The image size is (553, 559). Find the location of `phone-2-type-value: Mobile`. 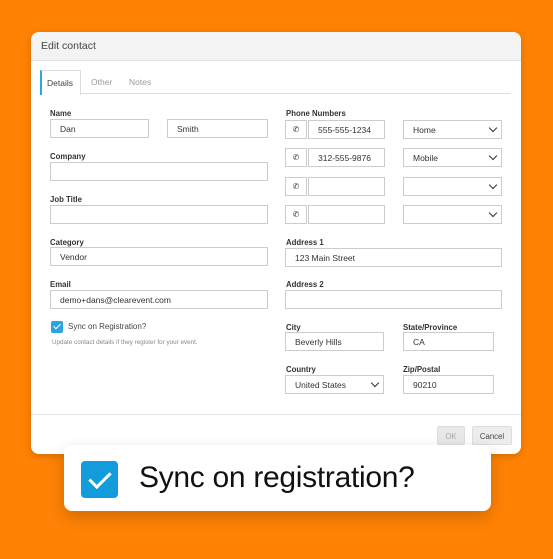

phone-2-type-value: Mobile is located at coordinates (426, 158).